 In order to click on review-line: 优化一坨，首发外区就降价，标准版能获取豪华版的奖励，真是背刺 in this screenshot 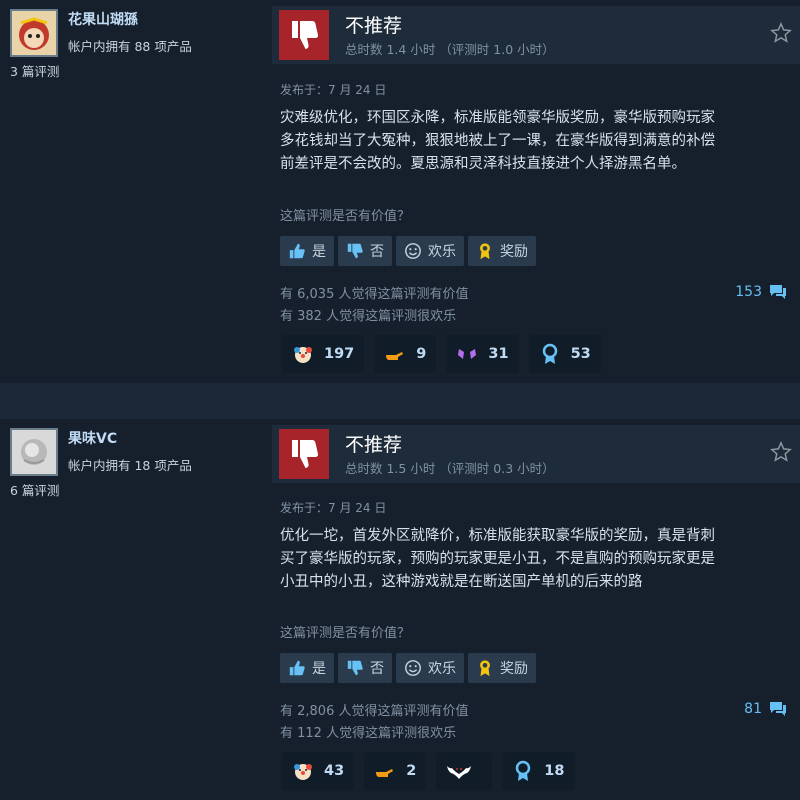, I will do `click(497, 536)`.